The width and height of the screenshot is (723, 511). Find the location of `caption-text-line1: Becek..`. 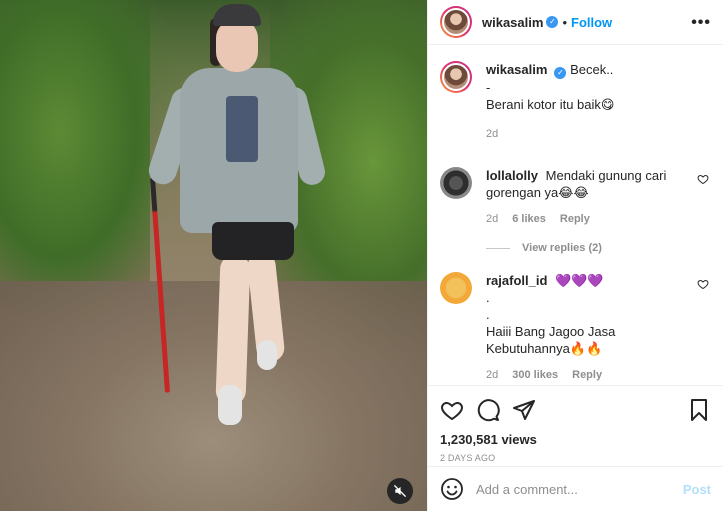

caption-text-line1: Becek.. is located at coordinates (592, 69).